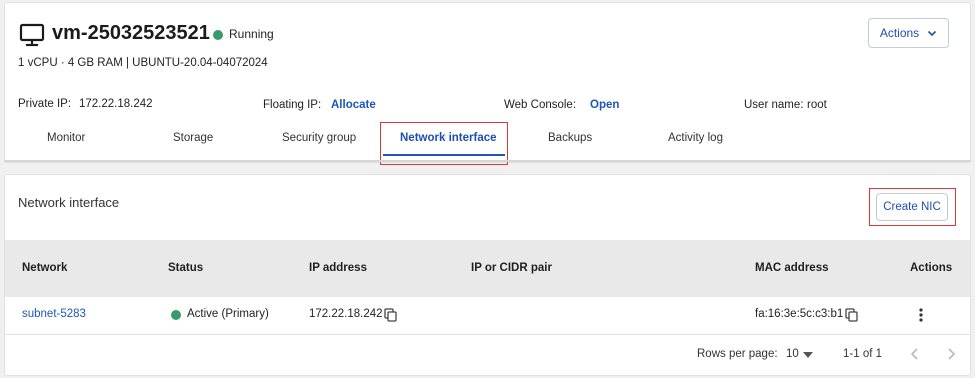 The height and width of the screenshot is (378, 975). What do you see at coordinates (817, 105) in the screenshot?
I see `user-name-value: root` at bounding box center [817, 105].